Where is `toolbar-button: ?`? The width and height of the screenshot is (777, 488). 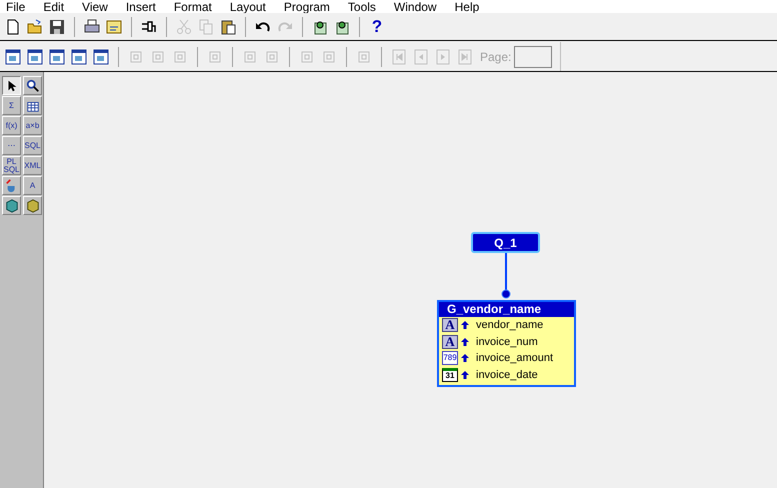 toolbar-button: ? is located at coordinates (377, 27).